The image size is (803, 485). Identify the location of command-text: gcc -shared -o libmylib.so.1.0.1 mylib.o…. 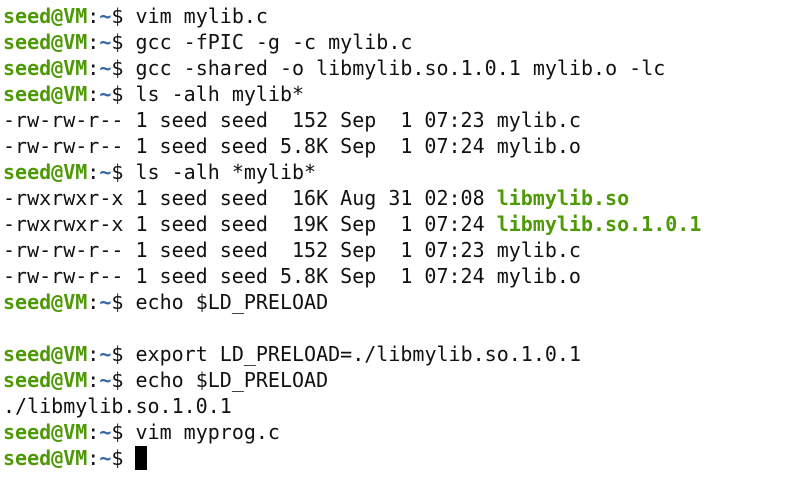
(400, 68).